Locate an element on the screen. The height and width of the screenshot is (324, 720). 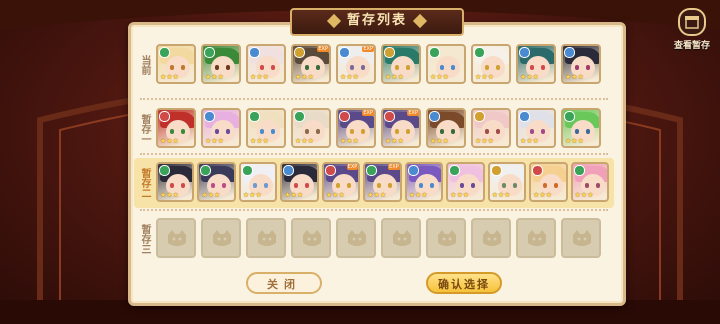
view-stored-button: 查看暂存 is located at coordinates (692, 29).